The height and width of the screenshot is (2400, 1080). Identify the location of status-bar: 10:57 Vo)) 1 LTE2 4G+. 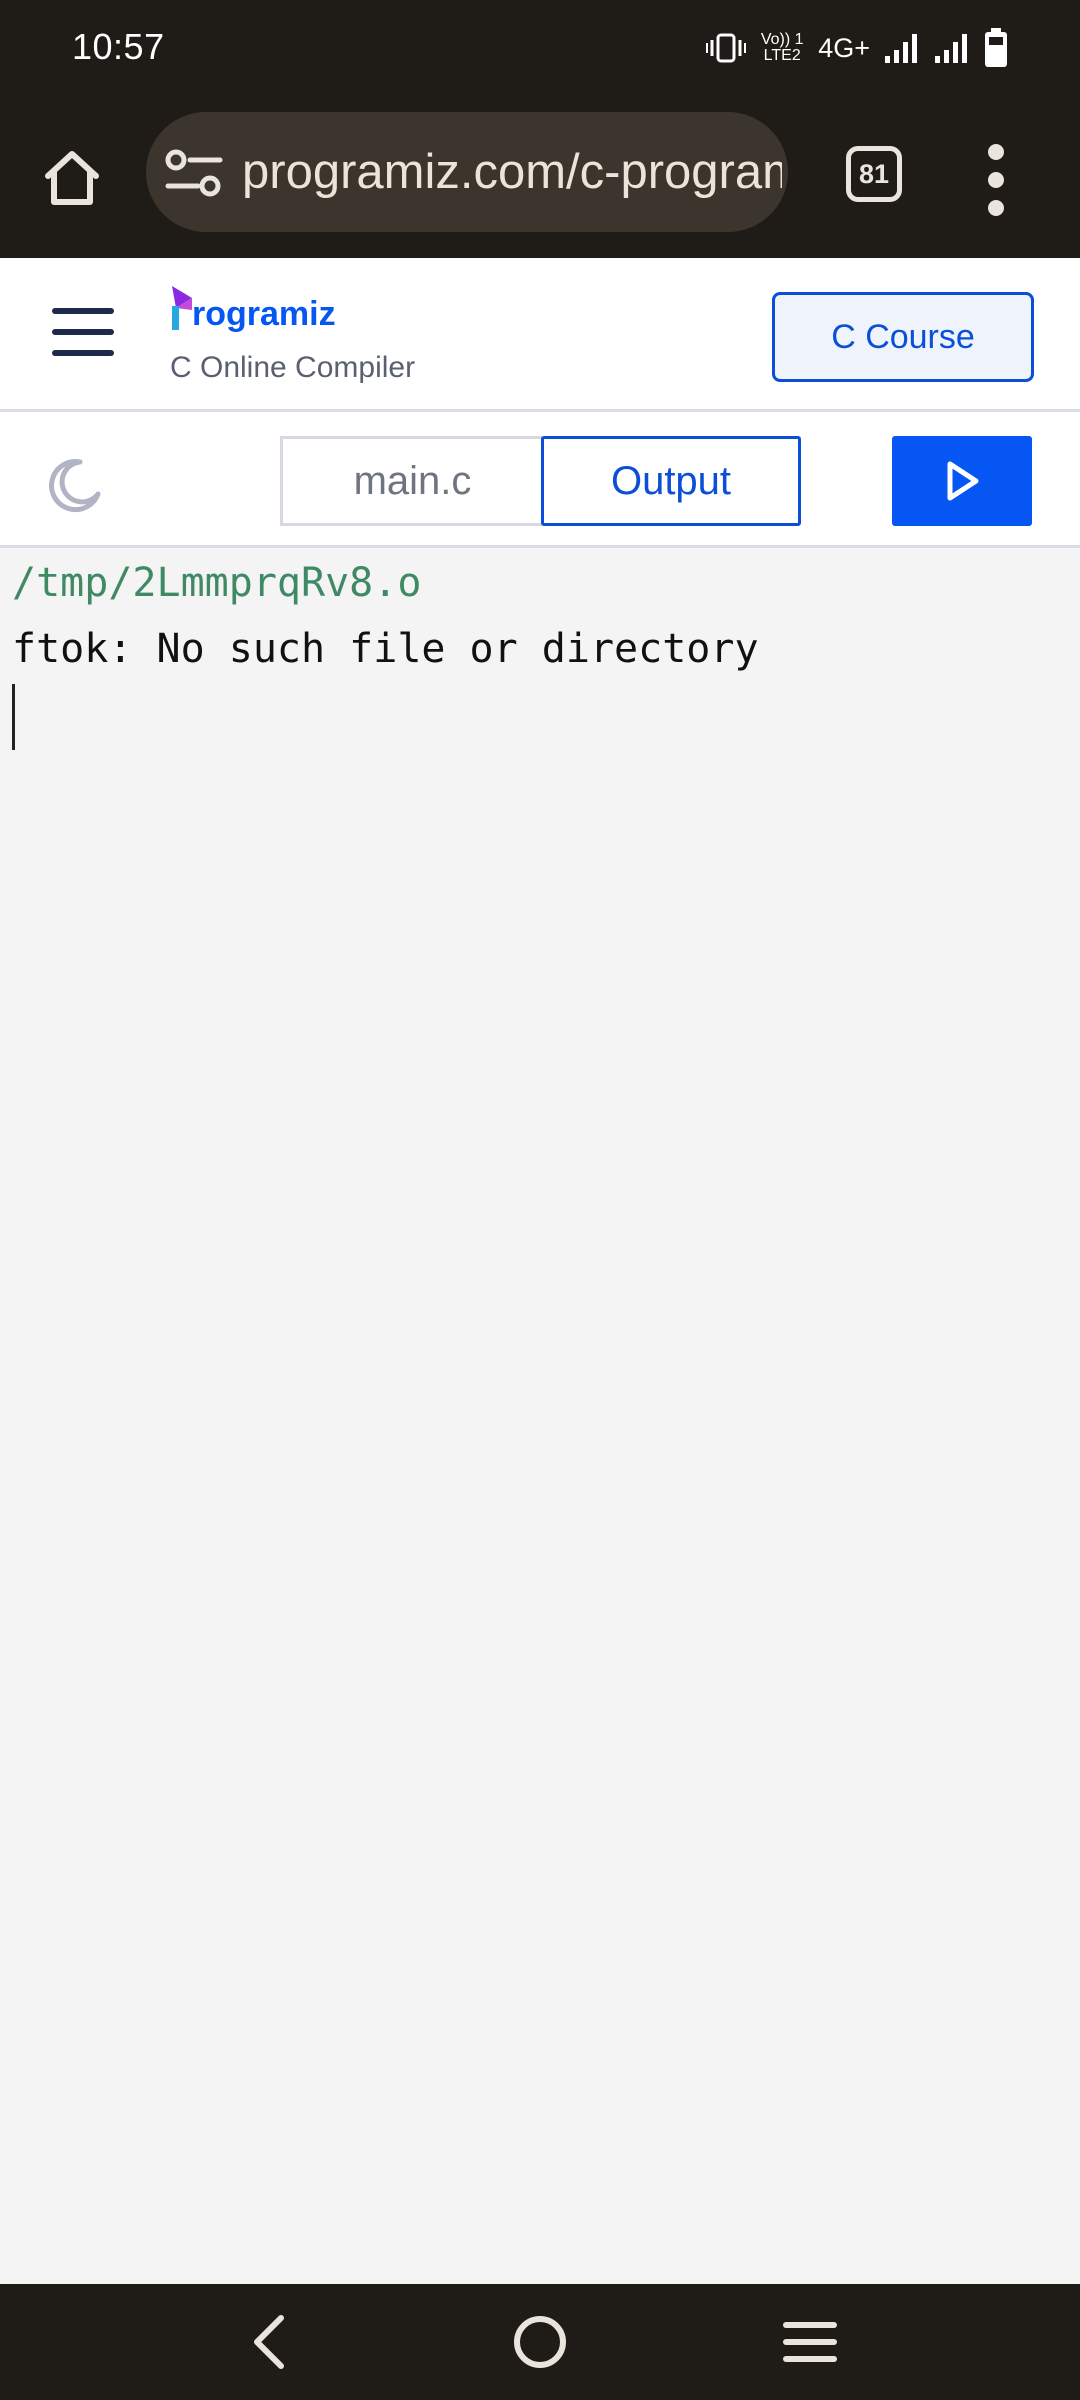
(540, 50).